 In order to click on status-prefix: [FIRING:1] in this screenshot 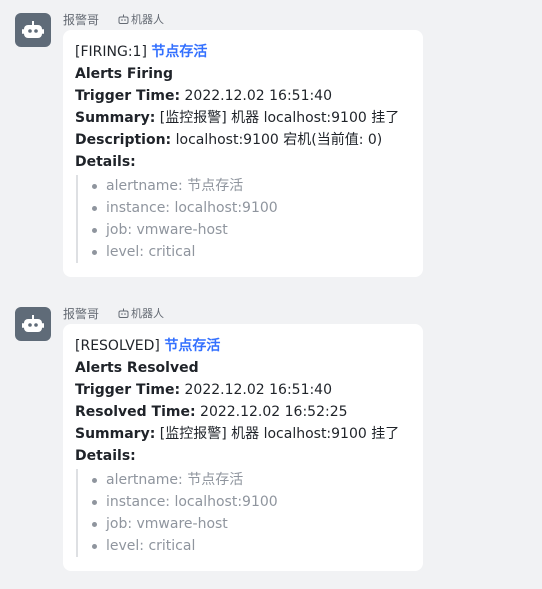, I will do `click(111, 52)`.